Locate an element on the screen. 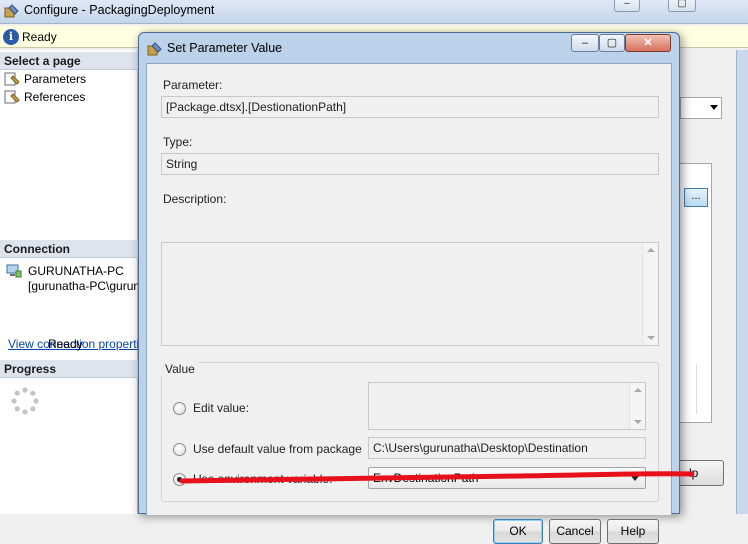 This screenshot has height=544, width=748. description-textarea is located at coordinates (410, 294).